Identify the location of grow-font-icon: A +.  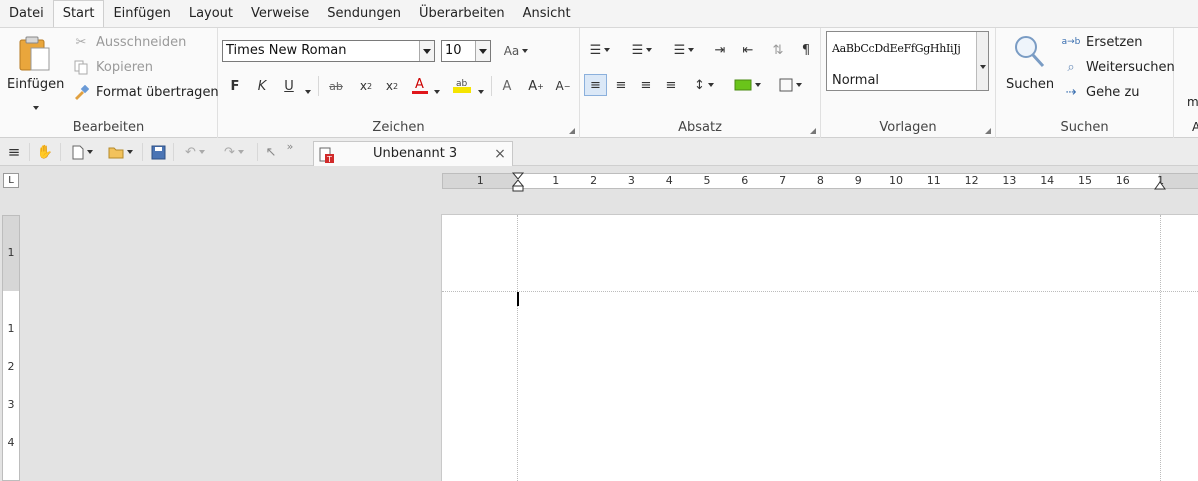
(536, 86).